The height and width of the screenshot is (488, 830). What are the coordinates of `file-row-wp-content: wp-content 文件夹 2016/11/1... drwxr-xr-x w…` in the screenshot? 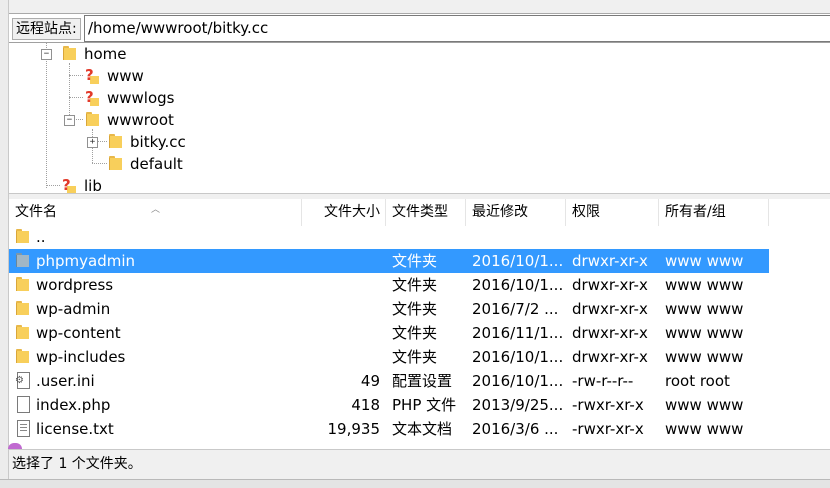 It's located at (389, 333).